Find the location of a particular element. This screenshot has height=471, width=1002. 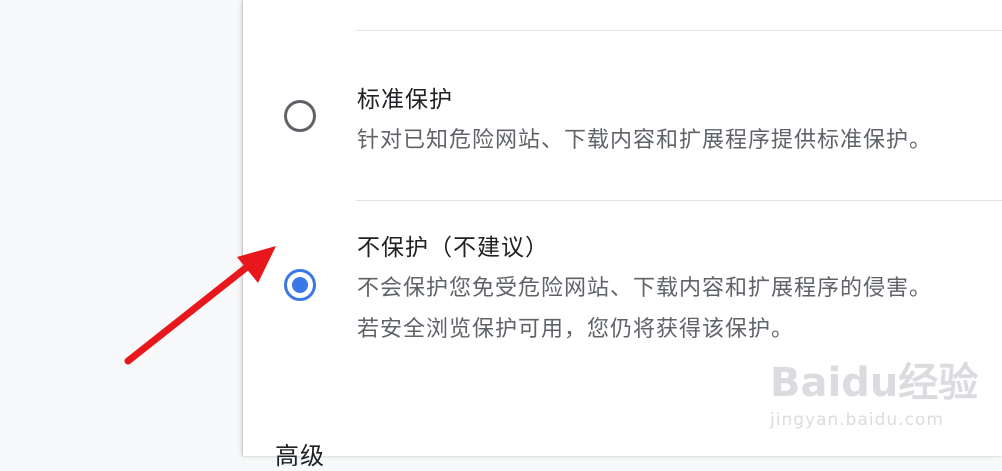

baidu-watermark: Baidu经验 jingyan.baidu.com is located at coordinates (874, 390).